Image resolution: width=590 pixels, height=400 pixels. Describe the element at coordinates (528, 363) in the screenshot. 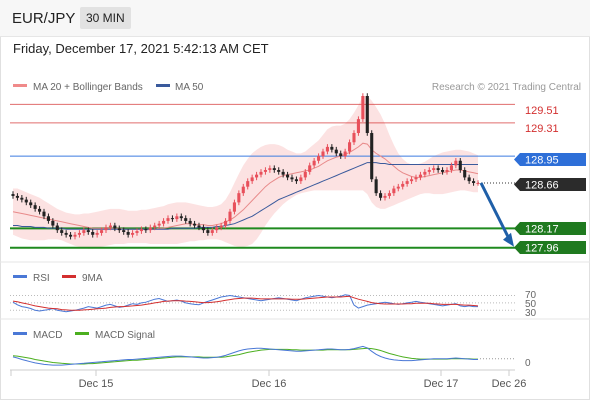

I see `macd-zero-label: 0` at that location.